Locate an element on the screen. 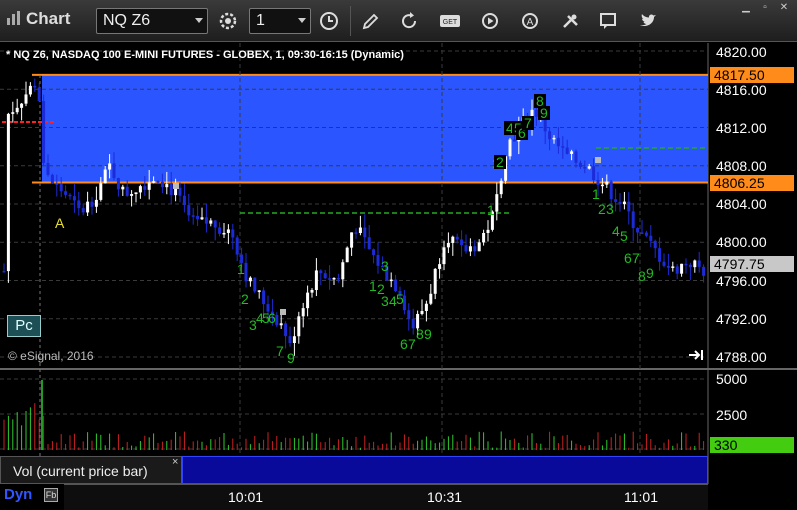  symbol-select: NQ Z6 is located at coordinates (152, 21).